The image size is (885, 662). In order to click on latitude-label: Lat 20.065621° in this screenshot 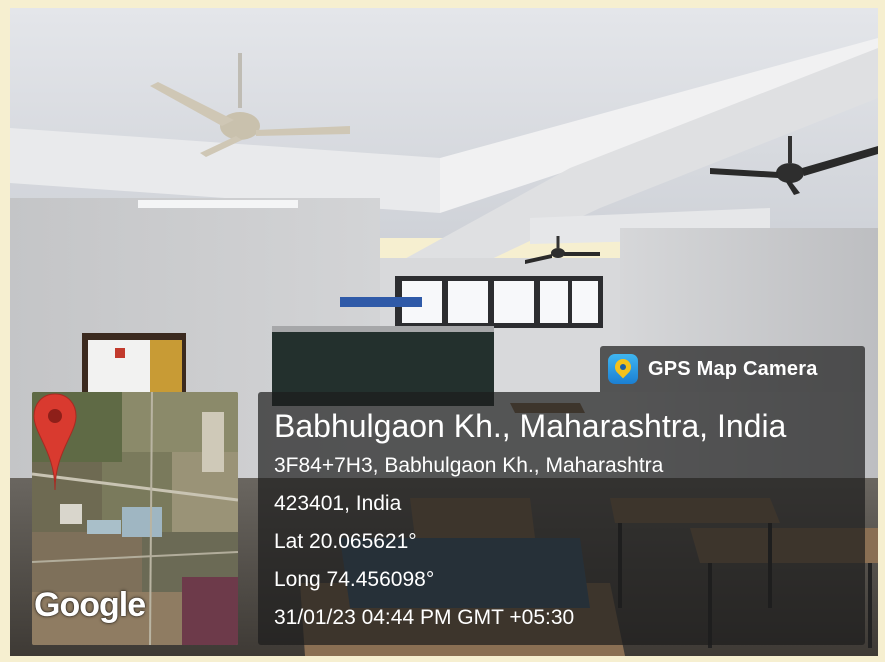, I will do `click(345, 541)`.